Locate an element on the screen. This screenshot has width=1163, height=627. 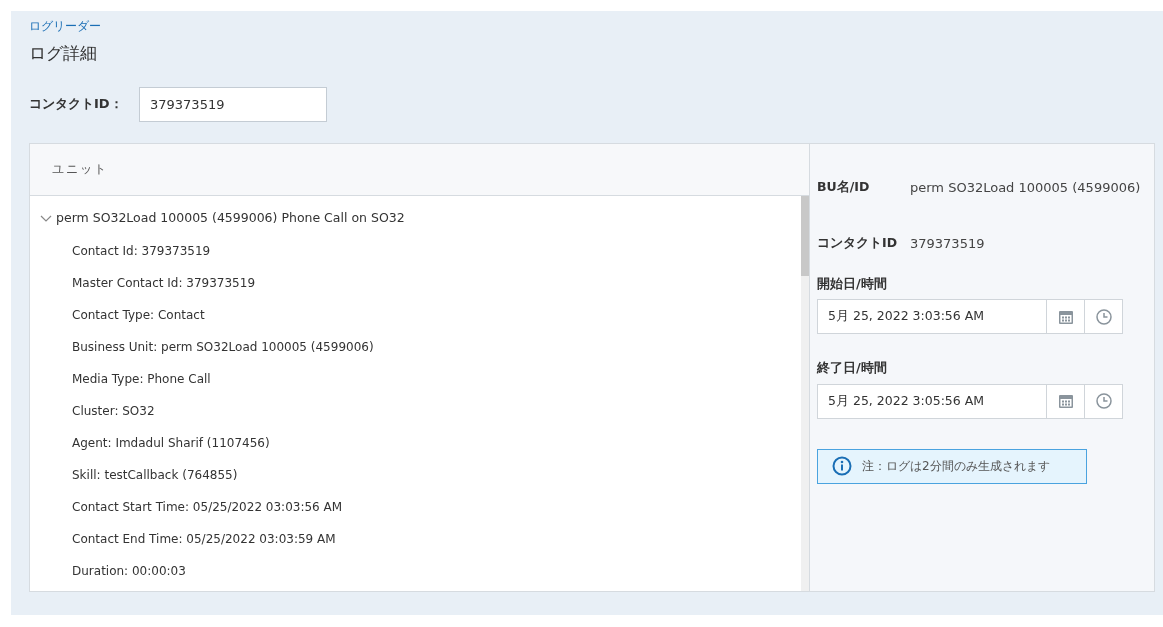
contact-id-label: コンタクトID： is located at coordinates (76, 104).